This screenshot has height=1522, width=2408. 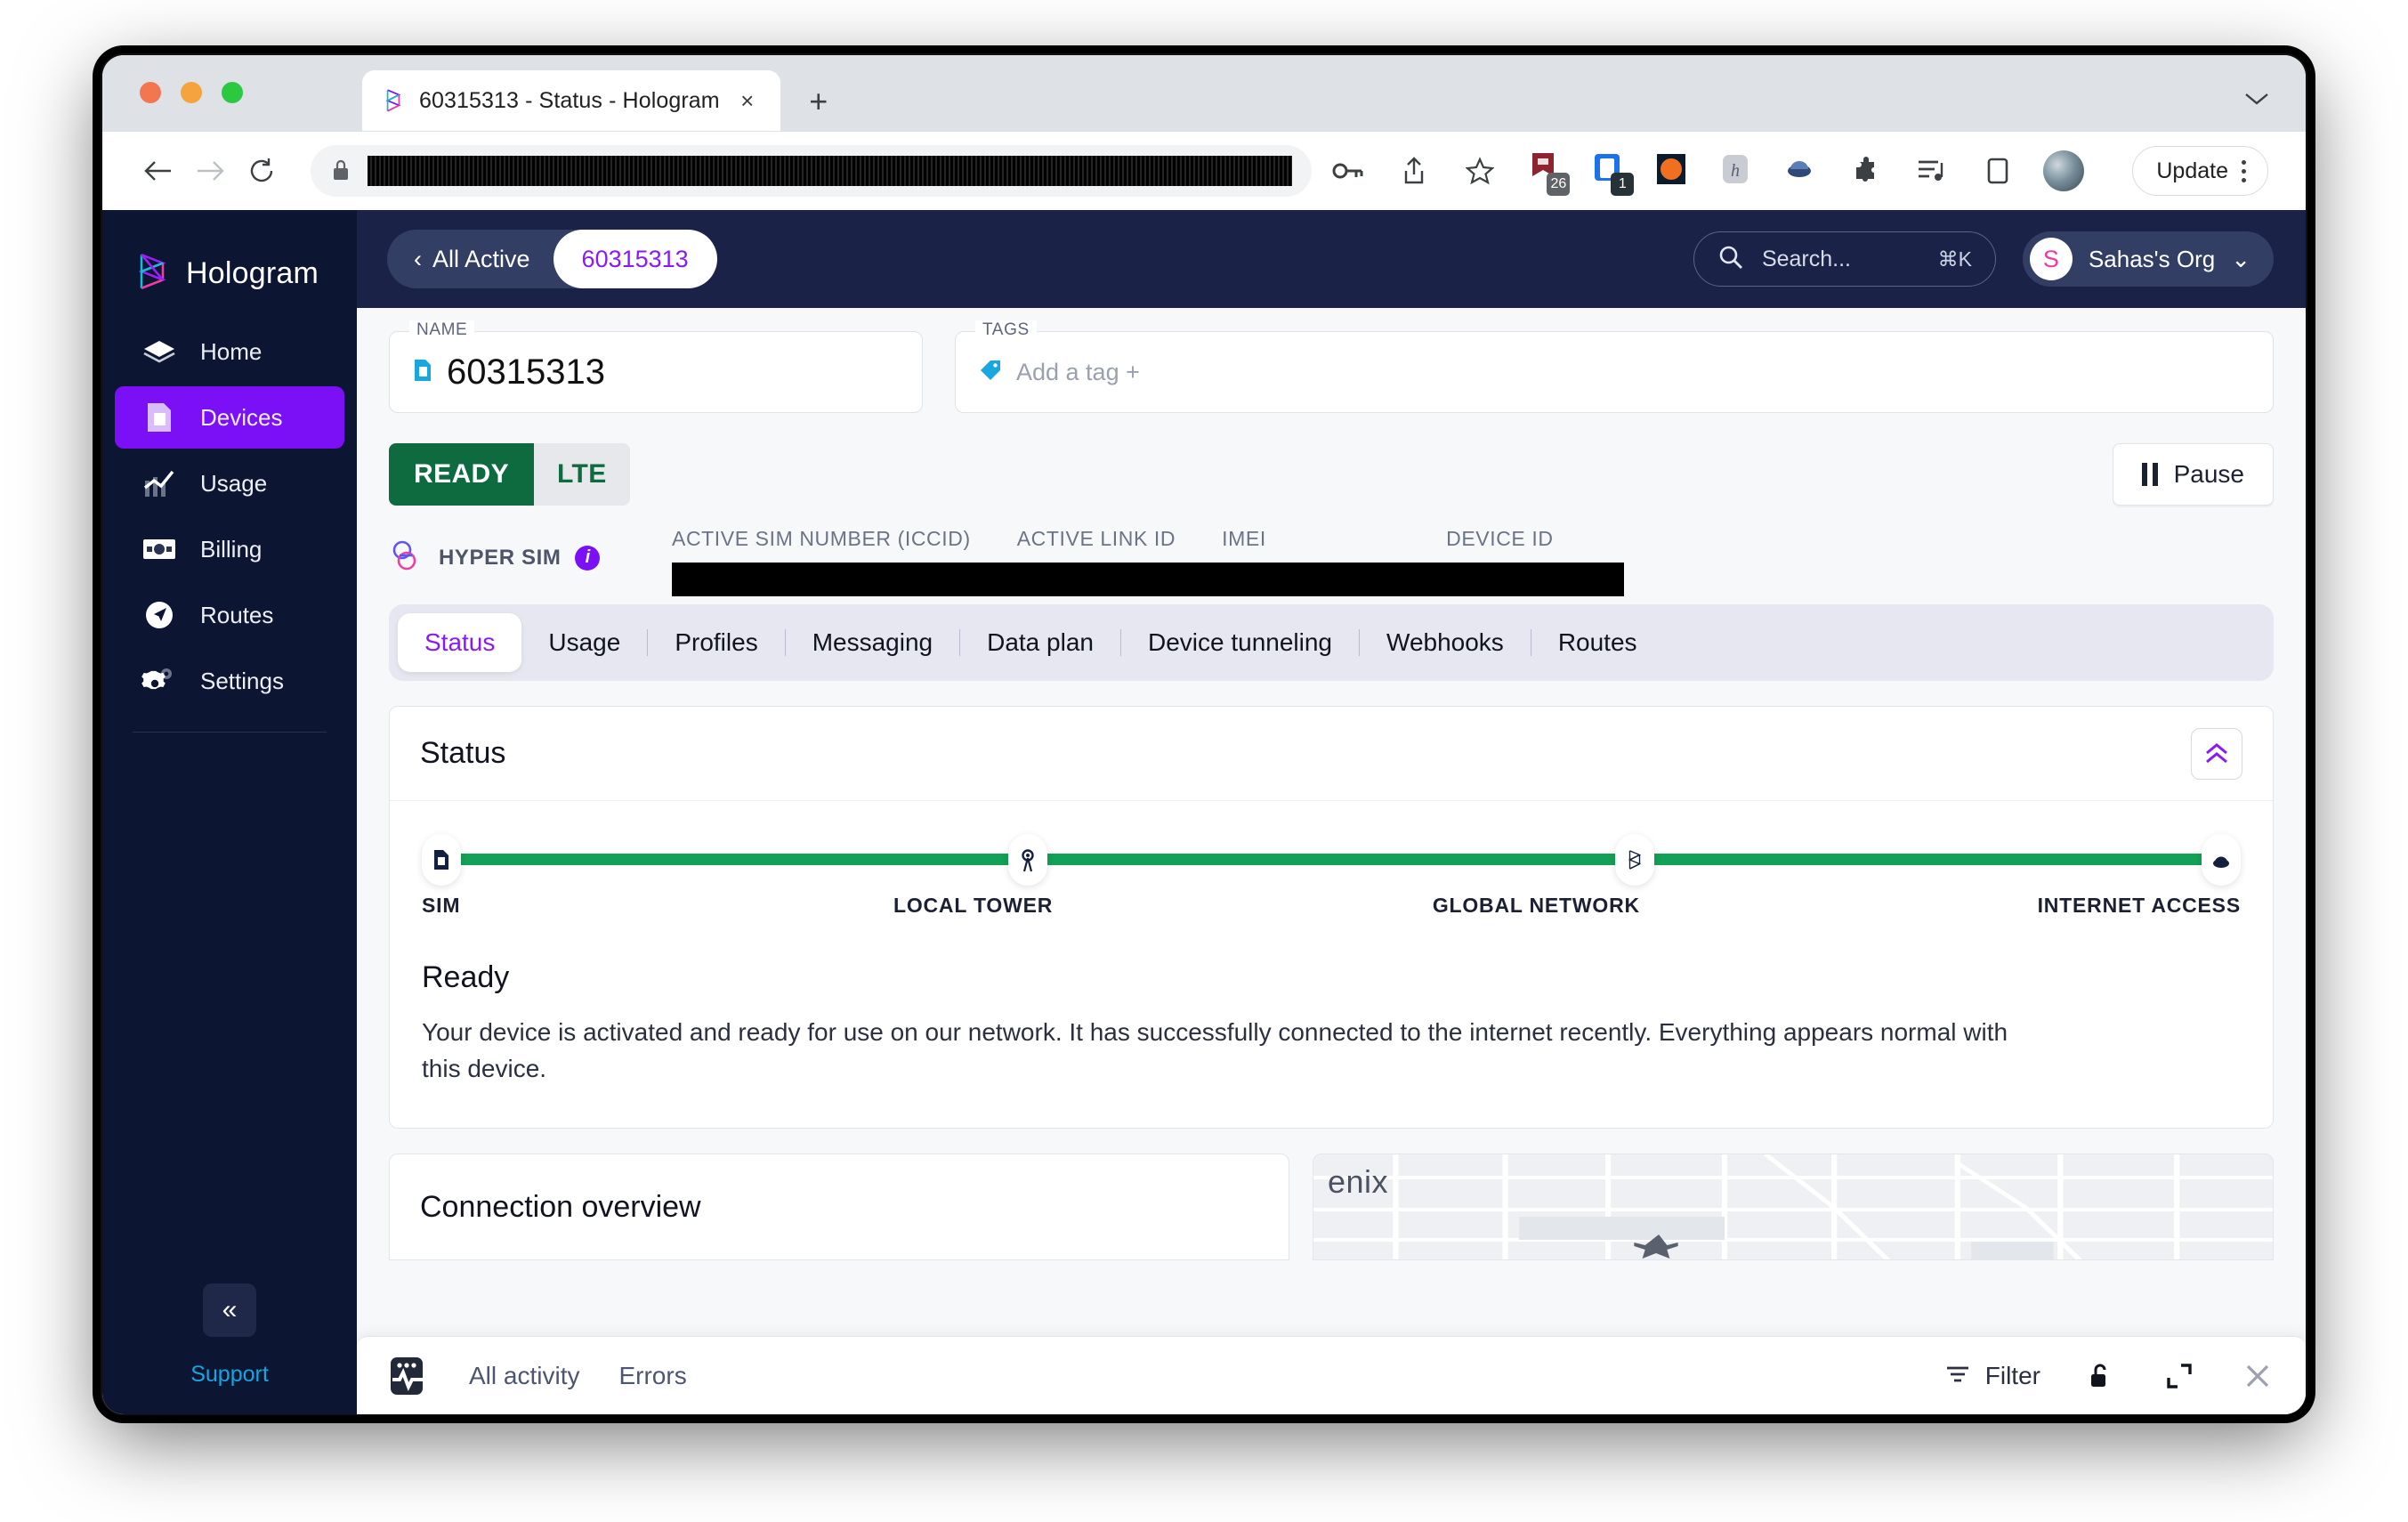 I want to click on device-status-row: READY LTE Pause, so click(x=1331, y=460).